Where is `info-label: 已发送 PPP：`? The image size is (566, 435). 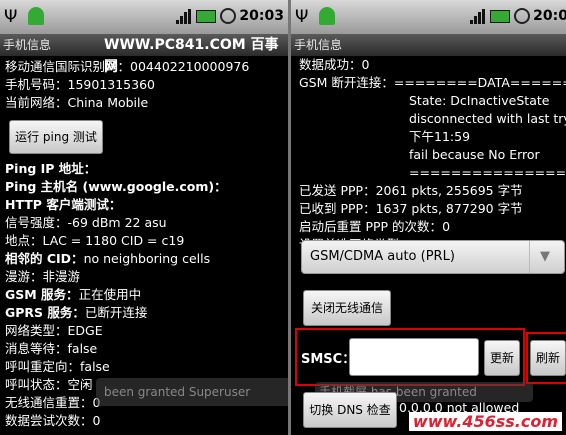 info-label: 已发送 PPP： is located at coordinates (337, 190).